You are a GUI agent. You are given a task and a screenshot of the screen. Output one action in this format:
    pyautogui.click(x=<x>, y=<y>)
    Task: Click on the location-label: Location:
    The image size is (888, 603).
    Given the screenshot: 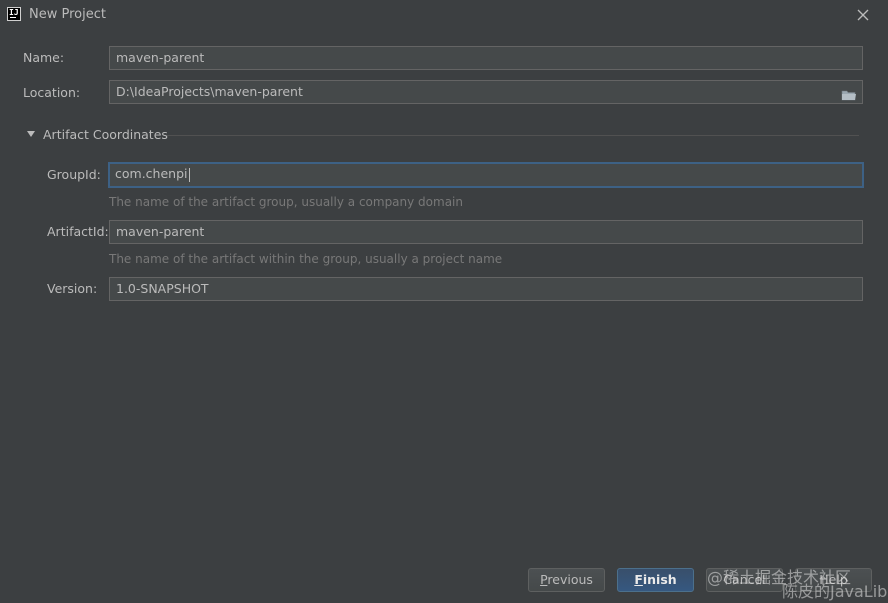 What is the action you would take?
    pyautogui.click(x=52, y=92)
    